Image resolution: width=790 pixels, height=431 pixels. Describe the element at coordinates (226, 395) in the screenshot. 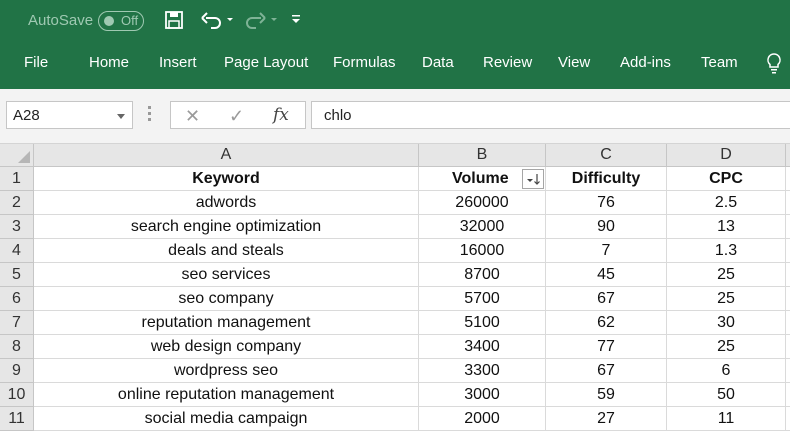

I see `cell-keyword: online reputation management` at that location.